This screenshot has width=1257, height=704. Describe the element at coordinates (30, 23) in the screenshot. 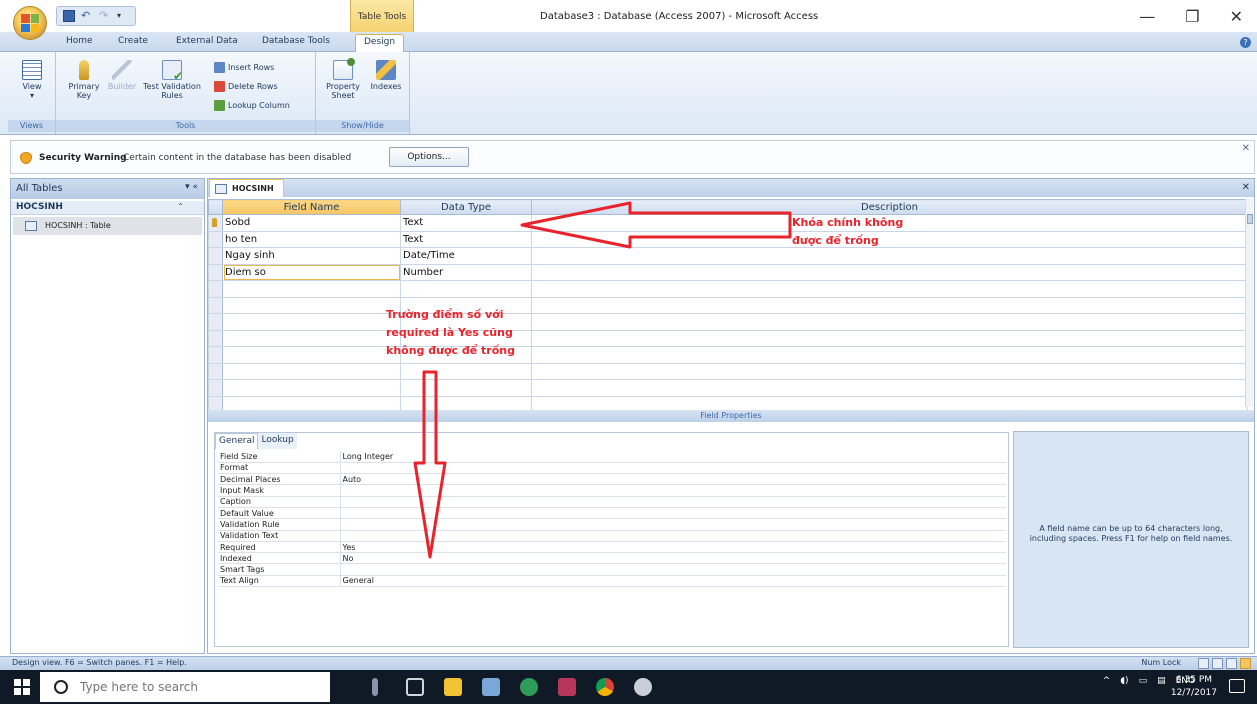

I see `office-button` at that location.